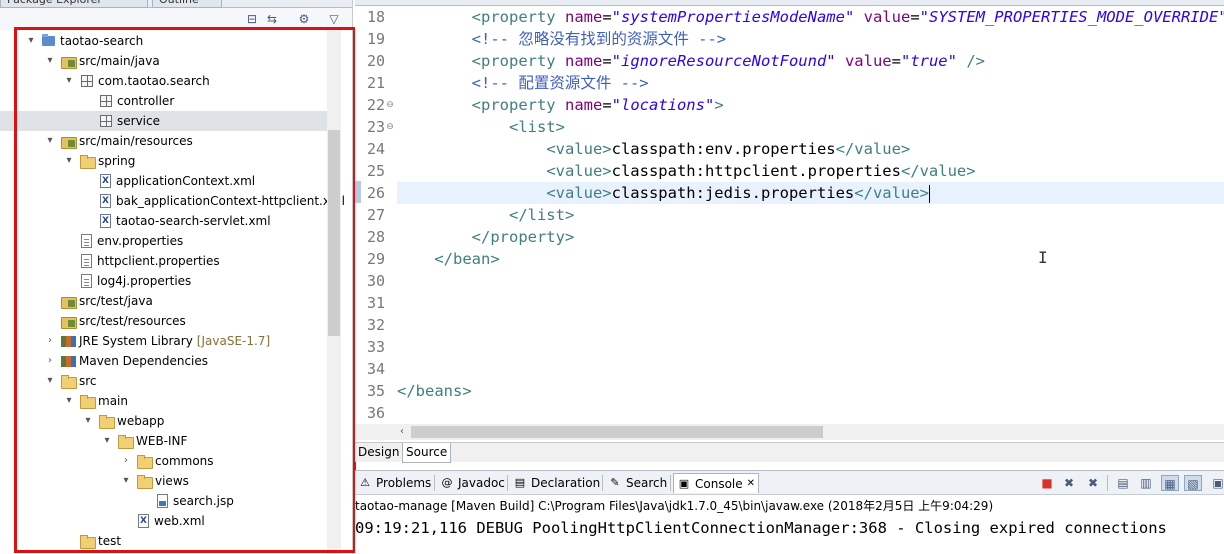 The height and width of the screenshot is (554, 1224). What do you see at coordinates (716, 483) in the screenshot?
I see `tab-console: ▣ Console ✕` at bounding box center [716, 483].